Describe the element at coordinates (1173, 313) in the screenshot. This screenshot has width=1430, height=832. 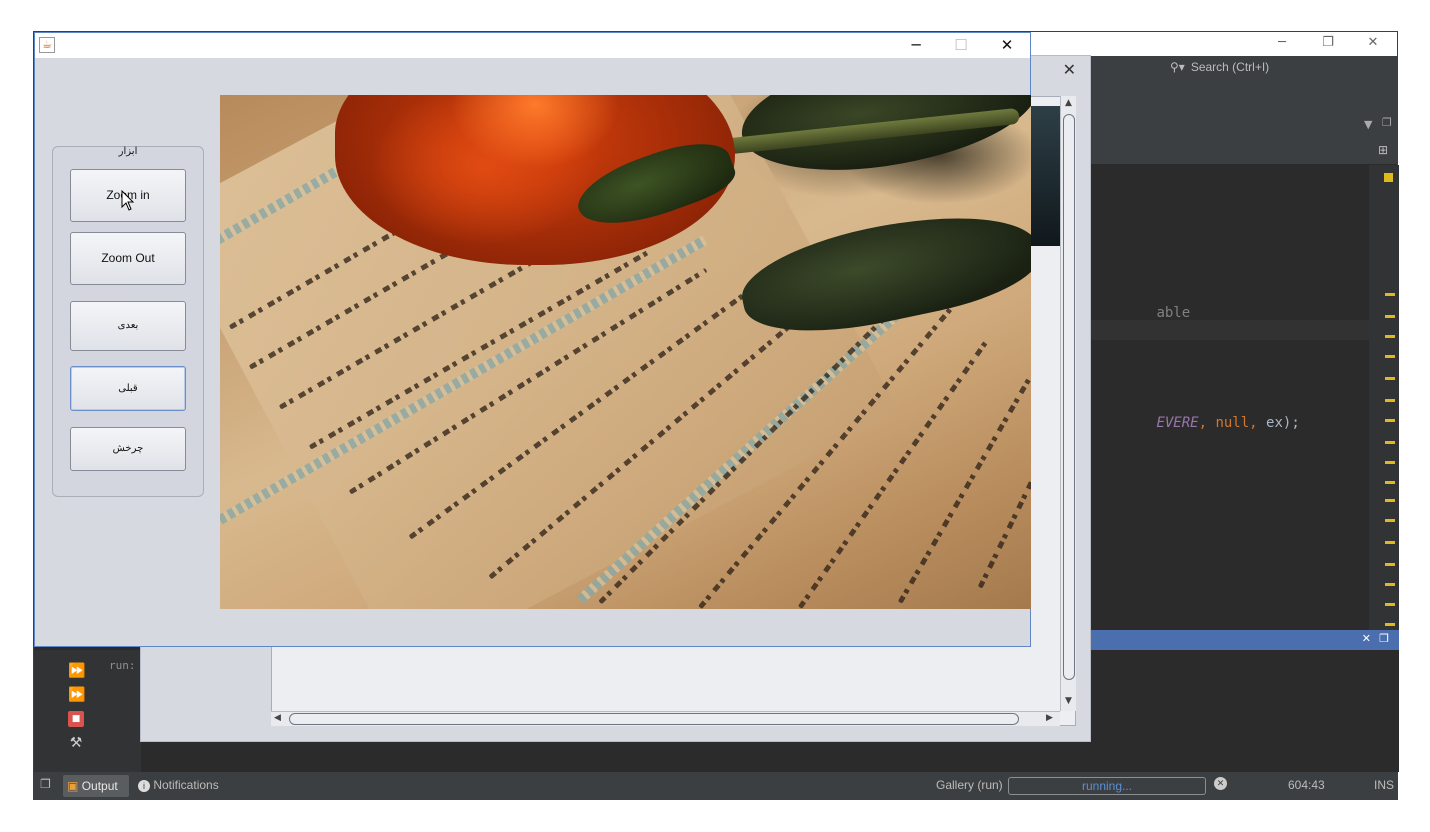
I see `code-line: able` at that location.